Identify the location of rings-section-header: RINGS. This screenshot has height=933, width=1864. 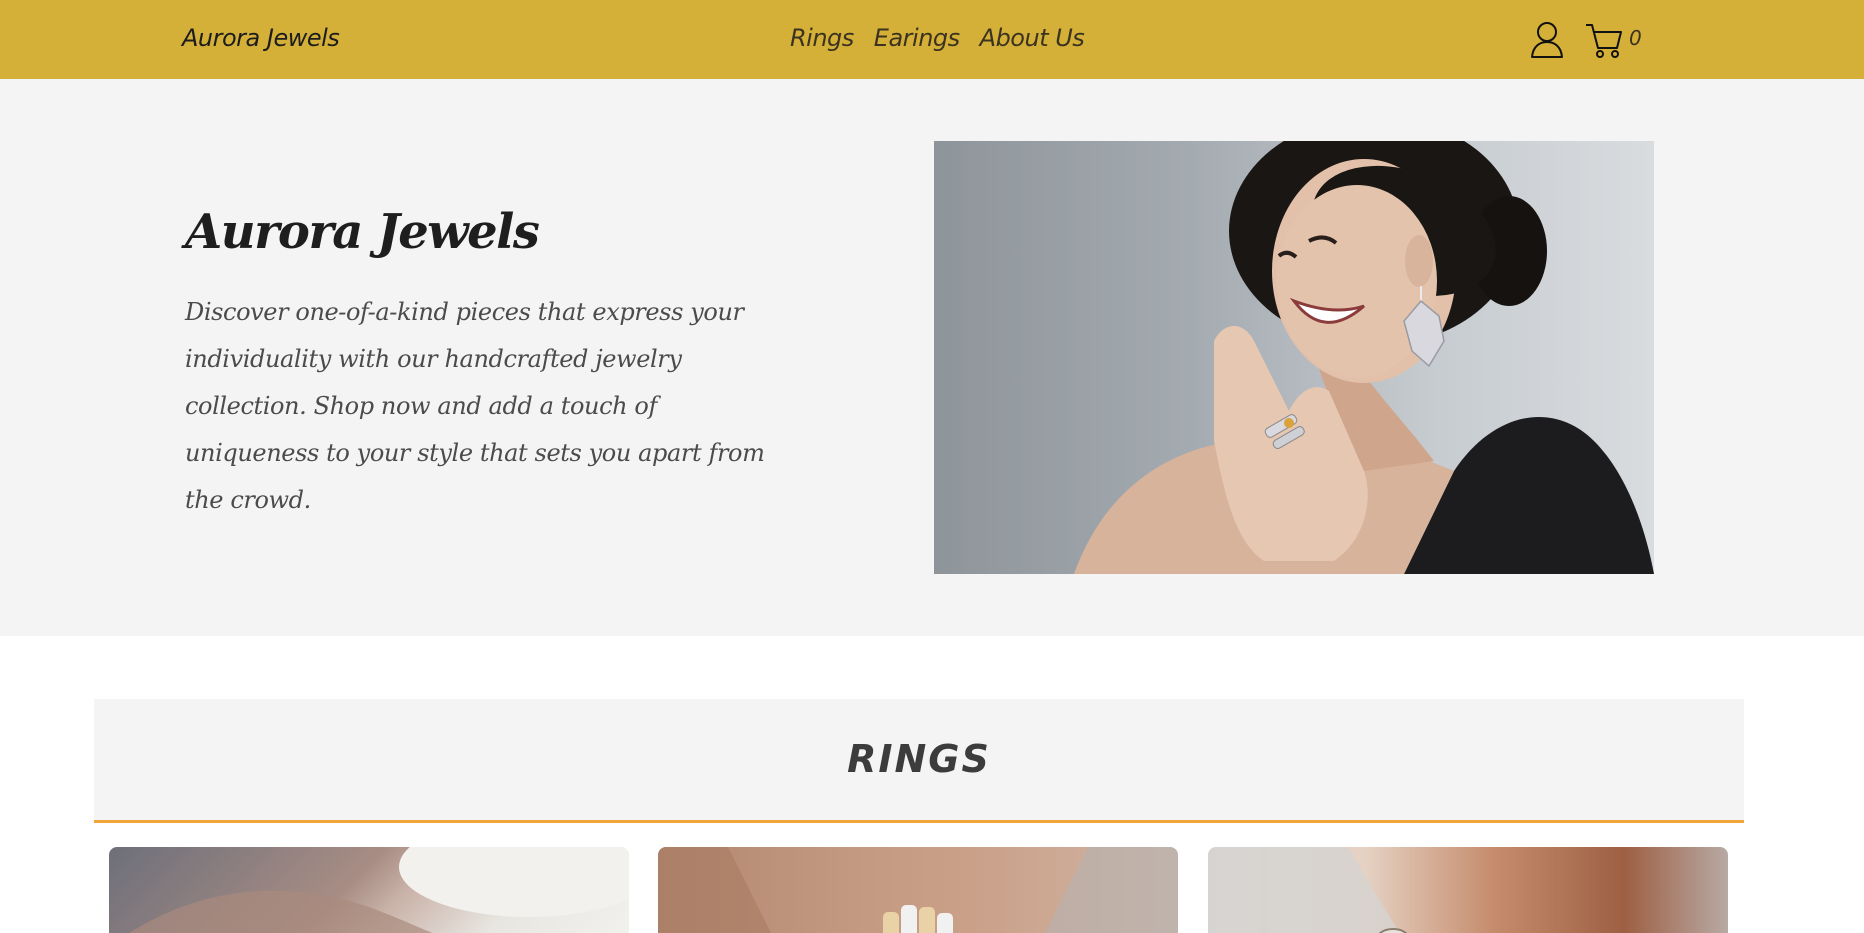
(919, 761).